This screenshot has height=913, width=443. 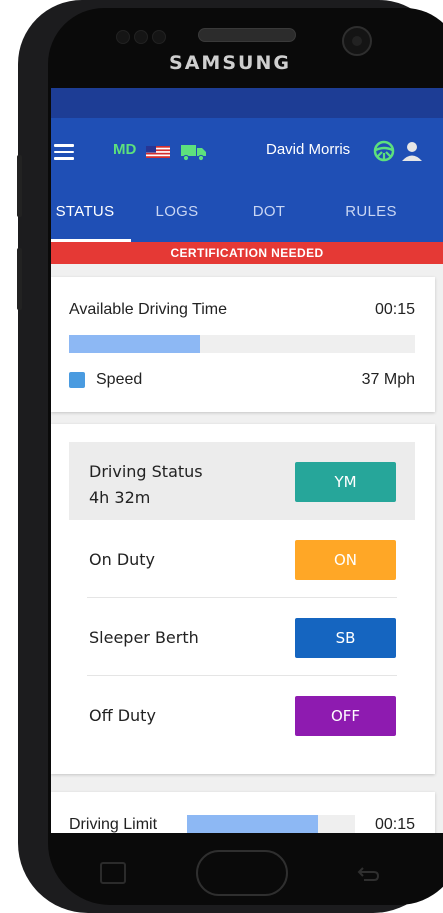 I want to click on volume-up-button, so click(x=19, y=186).